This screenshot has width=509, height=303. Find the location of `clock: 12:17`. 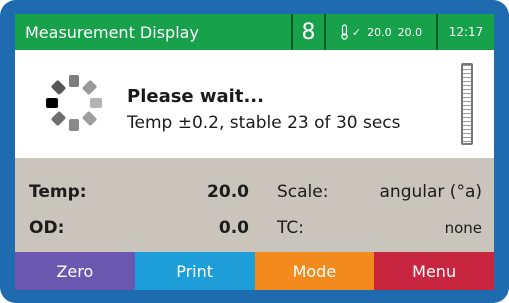

clock: 12:17 is located at coordinates (465, 32).